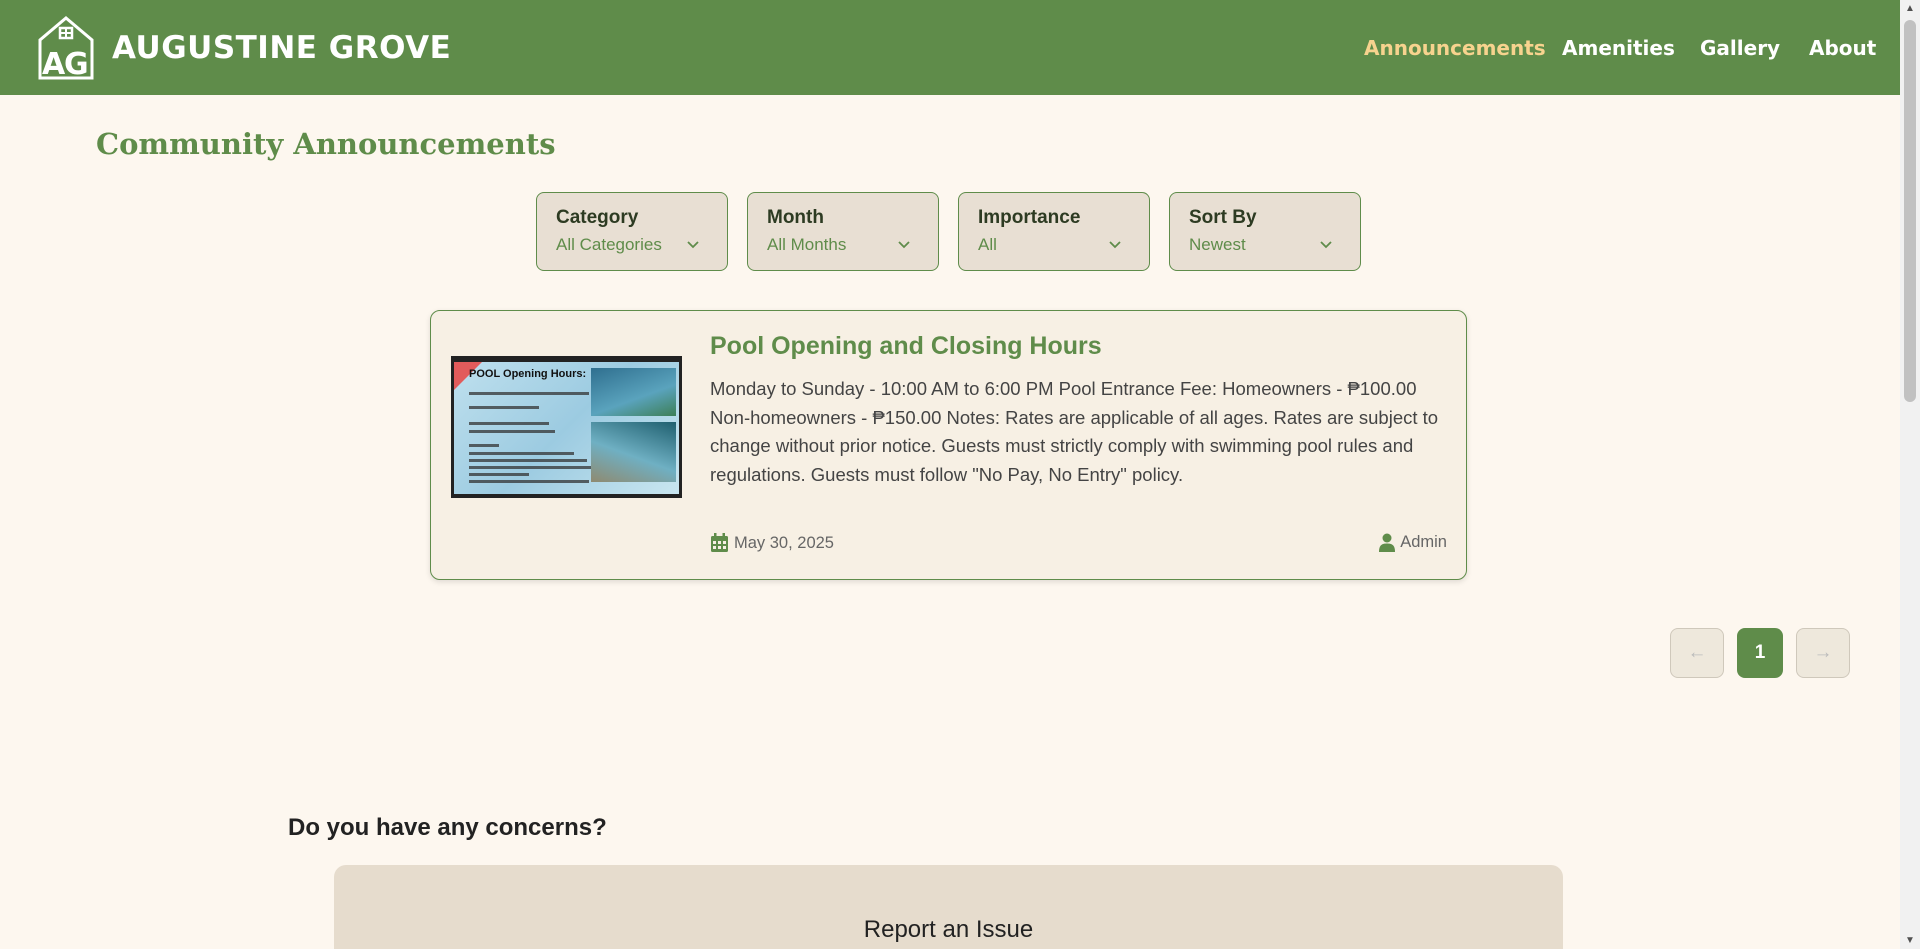 Image resolution: width=1920 pixels, height=949 pixels. What do you see at coordinates (447, 827) in the screenshot?
I see `concerns-heading: Do you have any concerns?` at bounding box center [447, 827].